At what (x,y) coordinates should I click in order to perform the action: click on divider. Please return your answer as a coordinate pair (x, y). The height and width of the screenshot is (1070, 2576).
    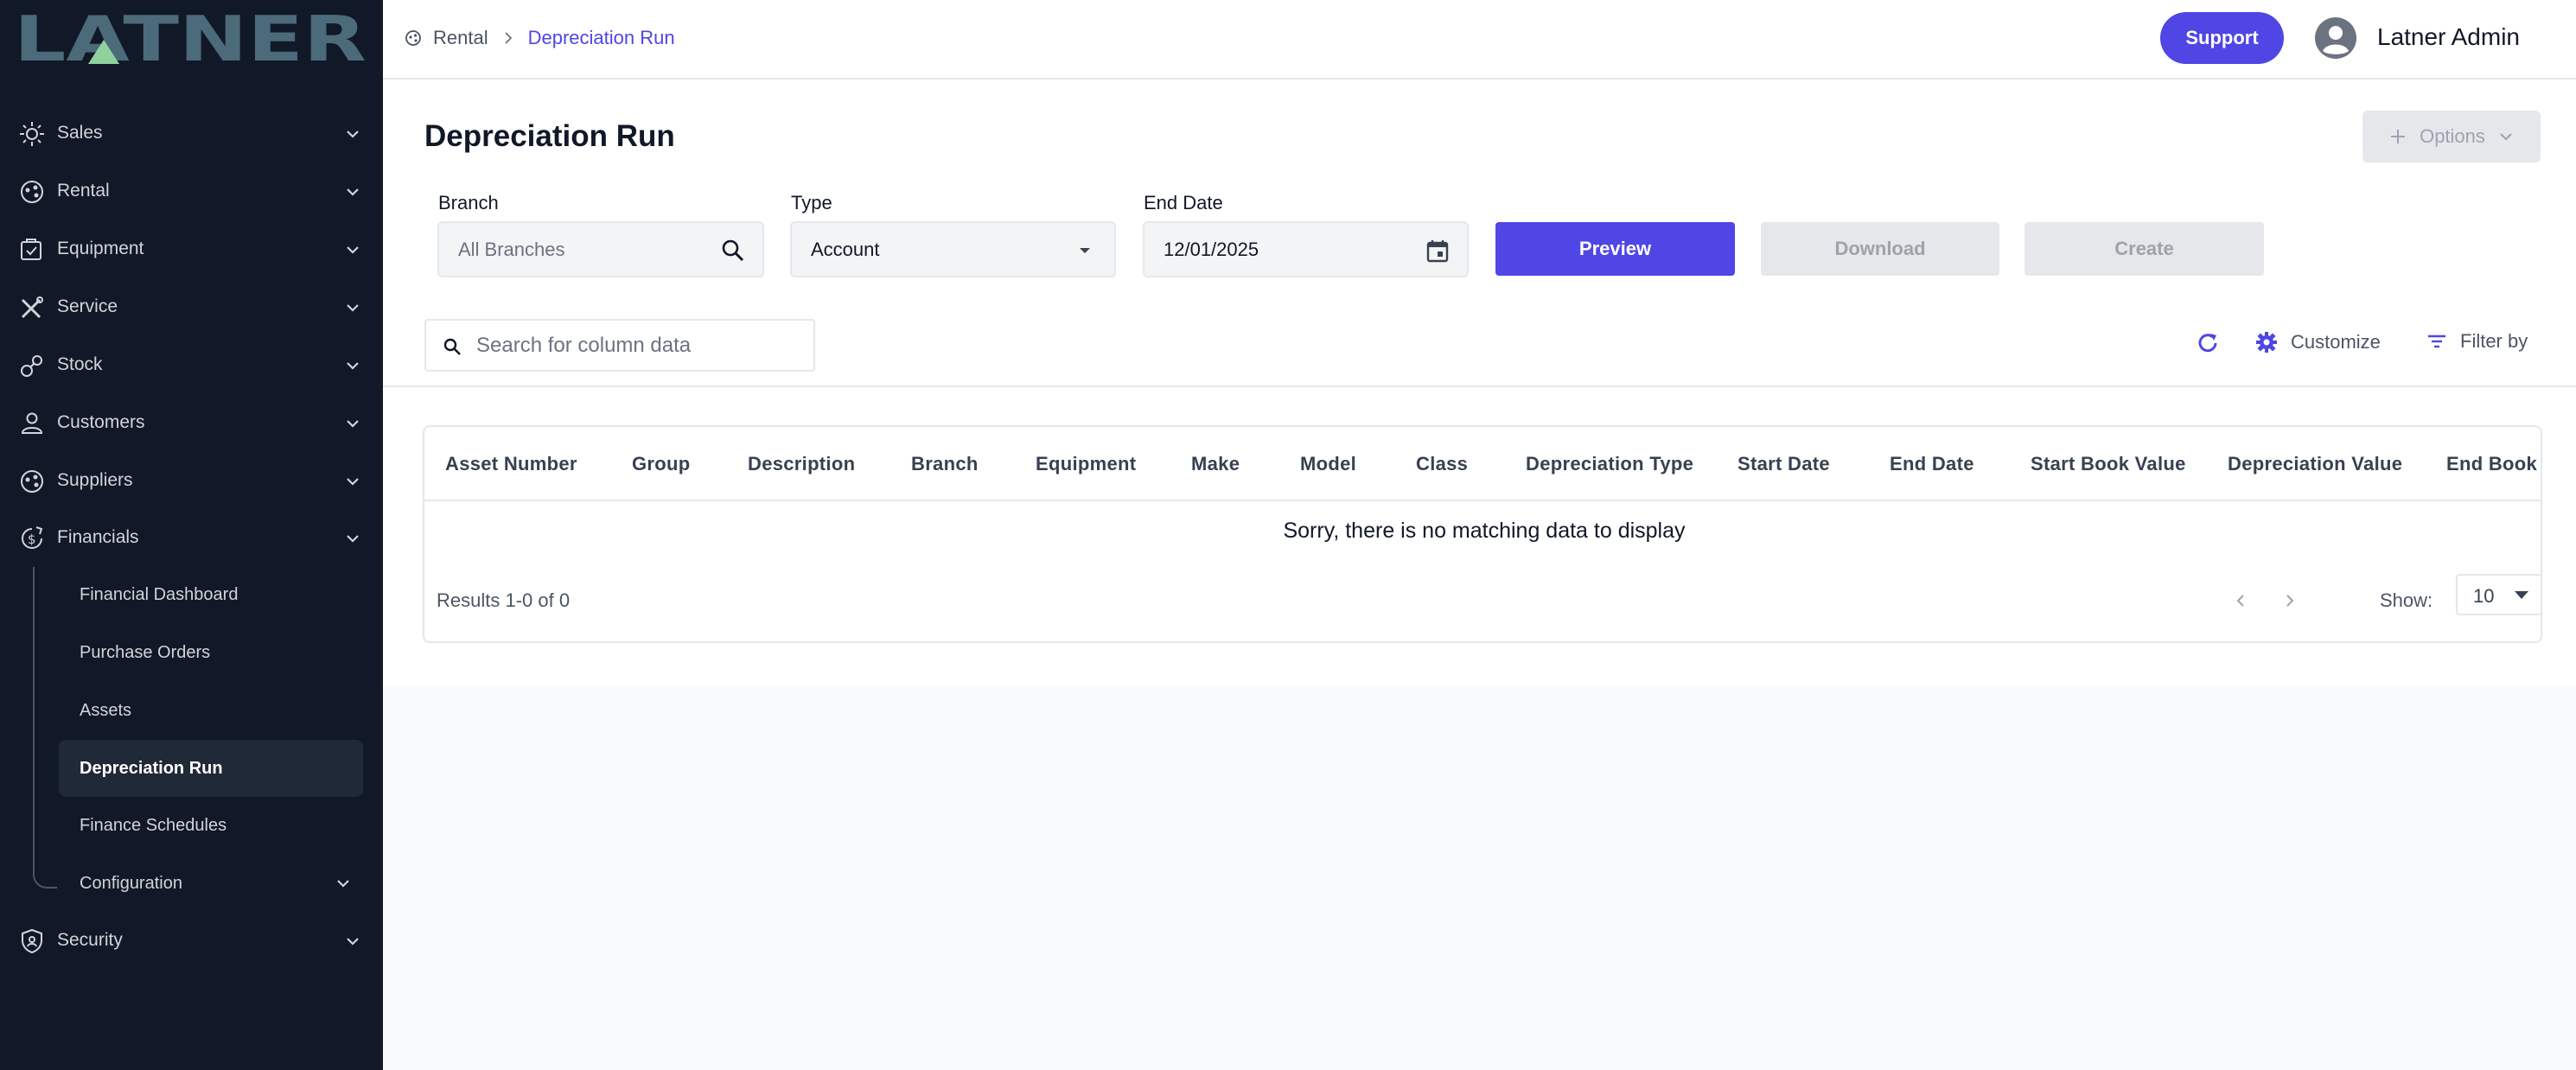
    Looking at the image, I should click on (1479, 386).